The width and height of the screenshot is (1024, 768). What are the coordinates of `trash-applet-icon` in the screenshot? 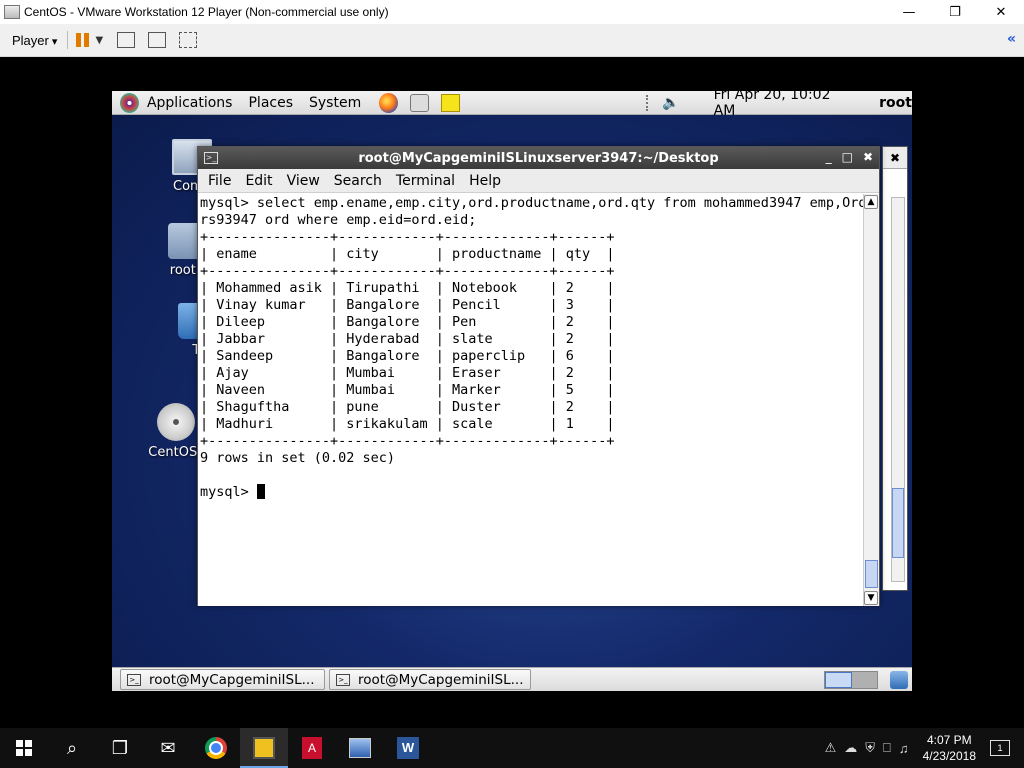 It's located at (899, 680).